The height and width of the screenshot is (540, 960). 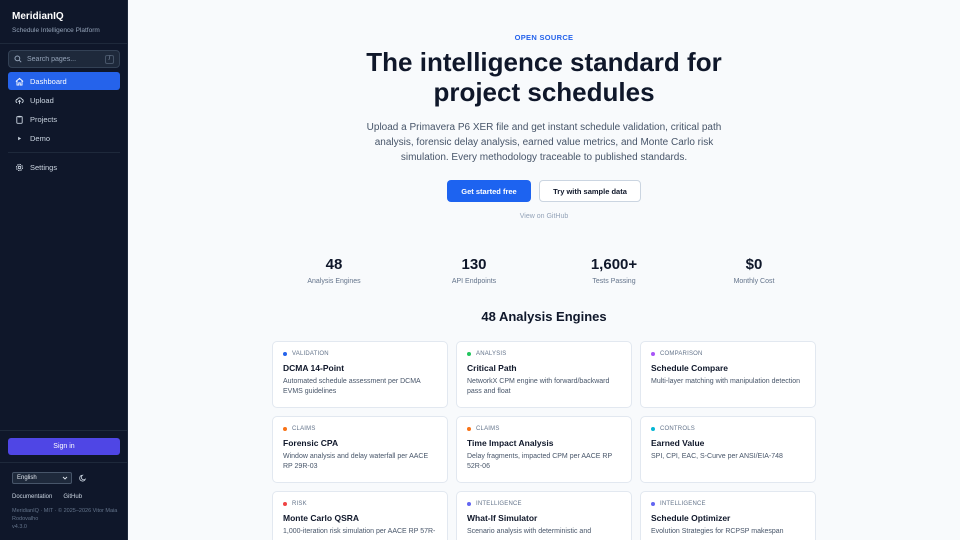 I want to click on sidebar-item-label: Demo, so click(x=40, y=138).